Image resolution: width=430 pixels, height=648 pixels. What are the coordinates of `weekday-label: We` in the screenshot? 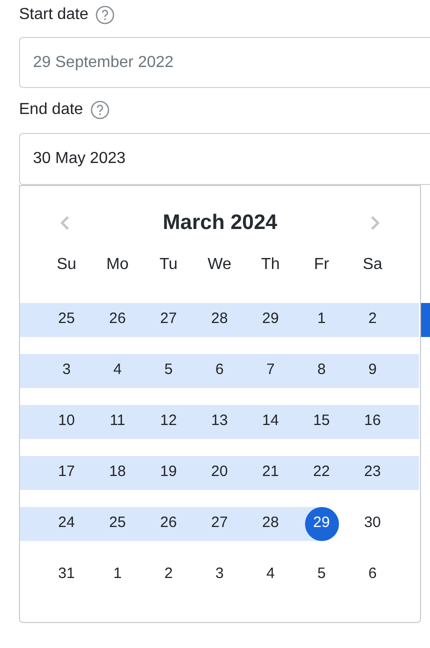 It's located at (220, 265).